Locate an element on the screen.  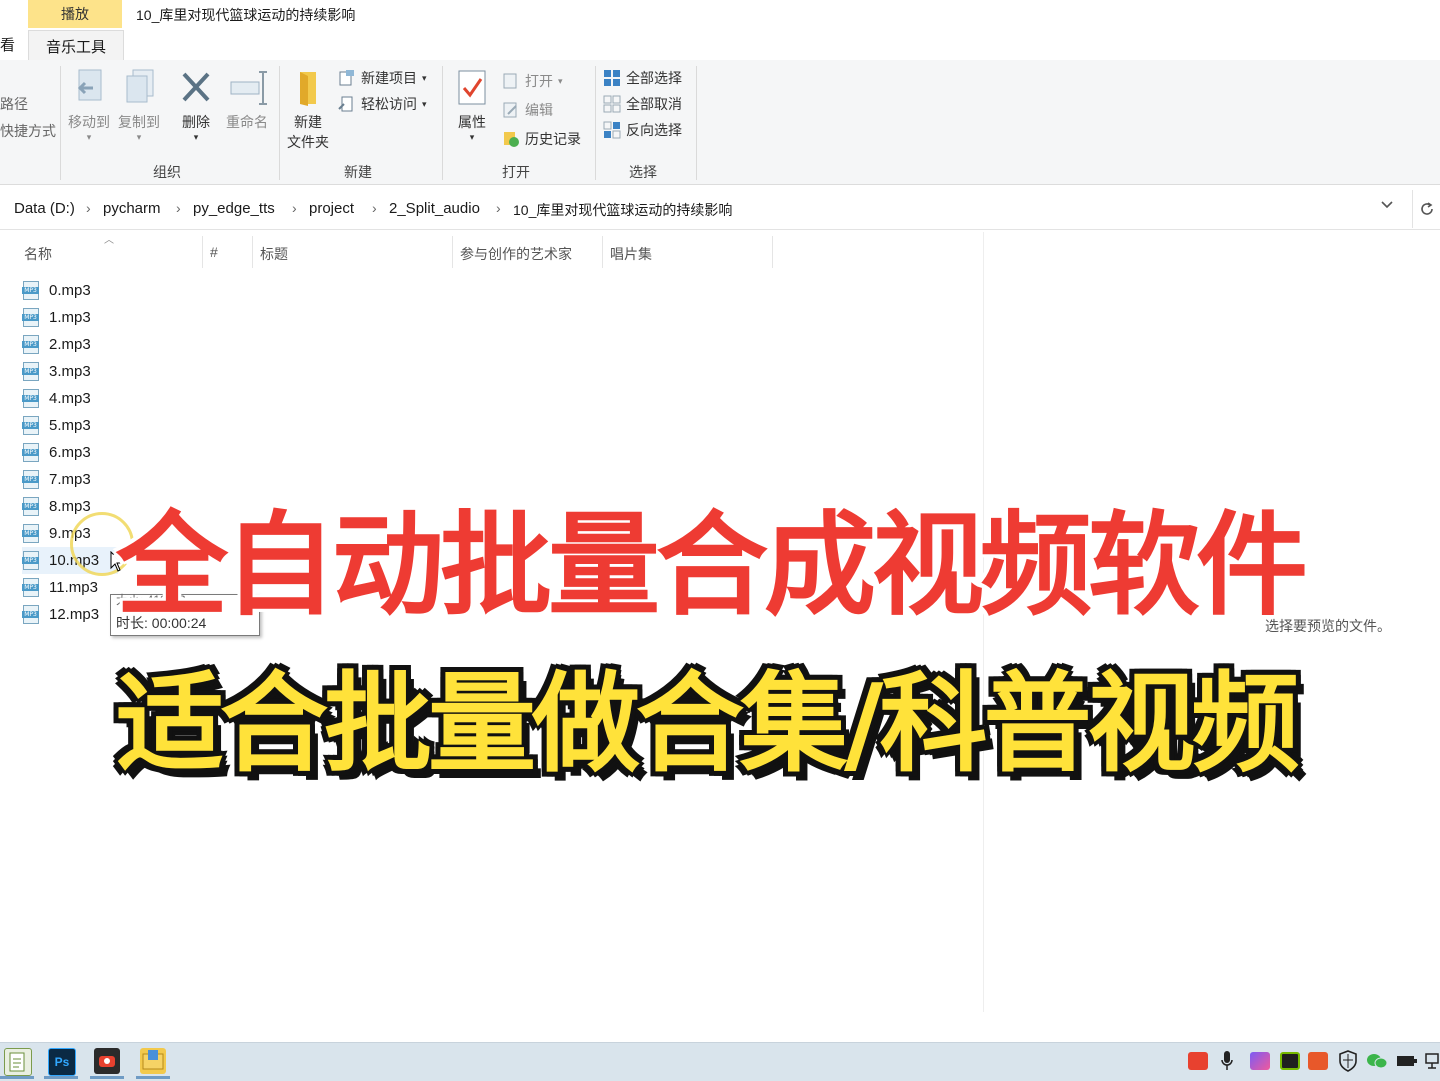
tab-view-partial: 看 is located at coordinates (7, 44).